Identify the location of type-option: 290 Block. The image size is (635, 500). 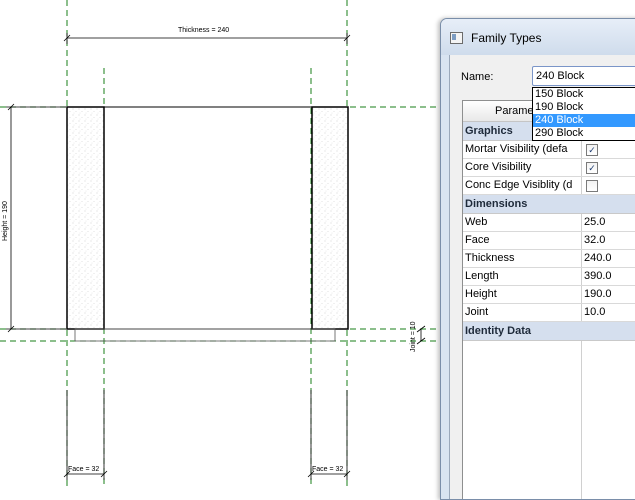
(584, 133).